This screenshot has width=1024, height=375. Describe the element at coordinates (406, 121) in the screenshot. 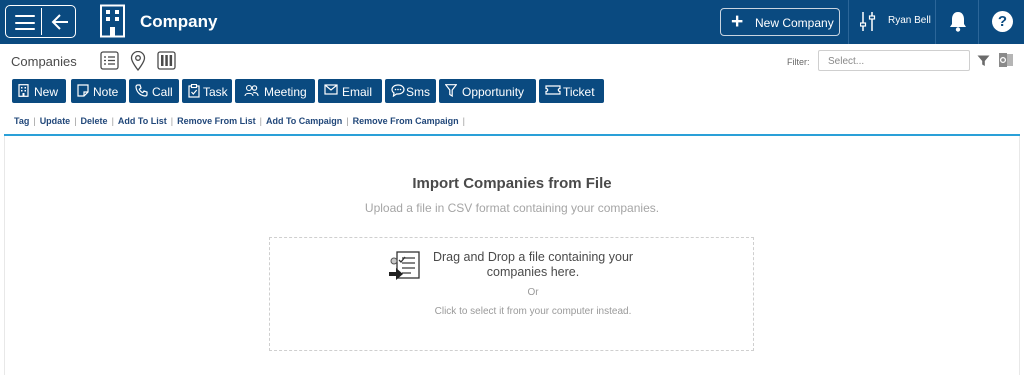

I see `remove-from-campaign-link: Remove From Campaign` at that location.